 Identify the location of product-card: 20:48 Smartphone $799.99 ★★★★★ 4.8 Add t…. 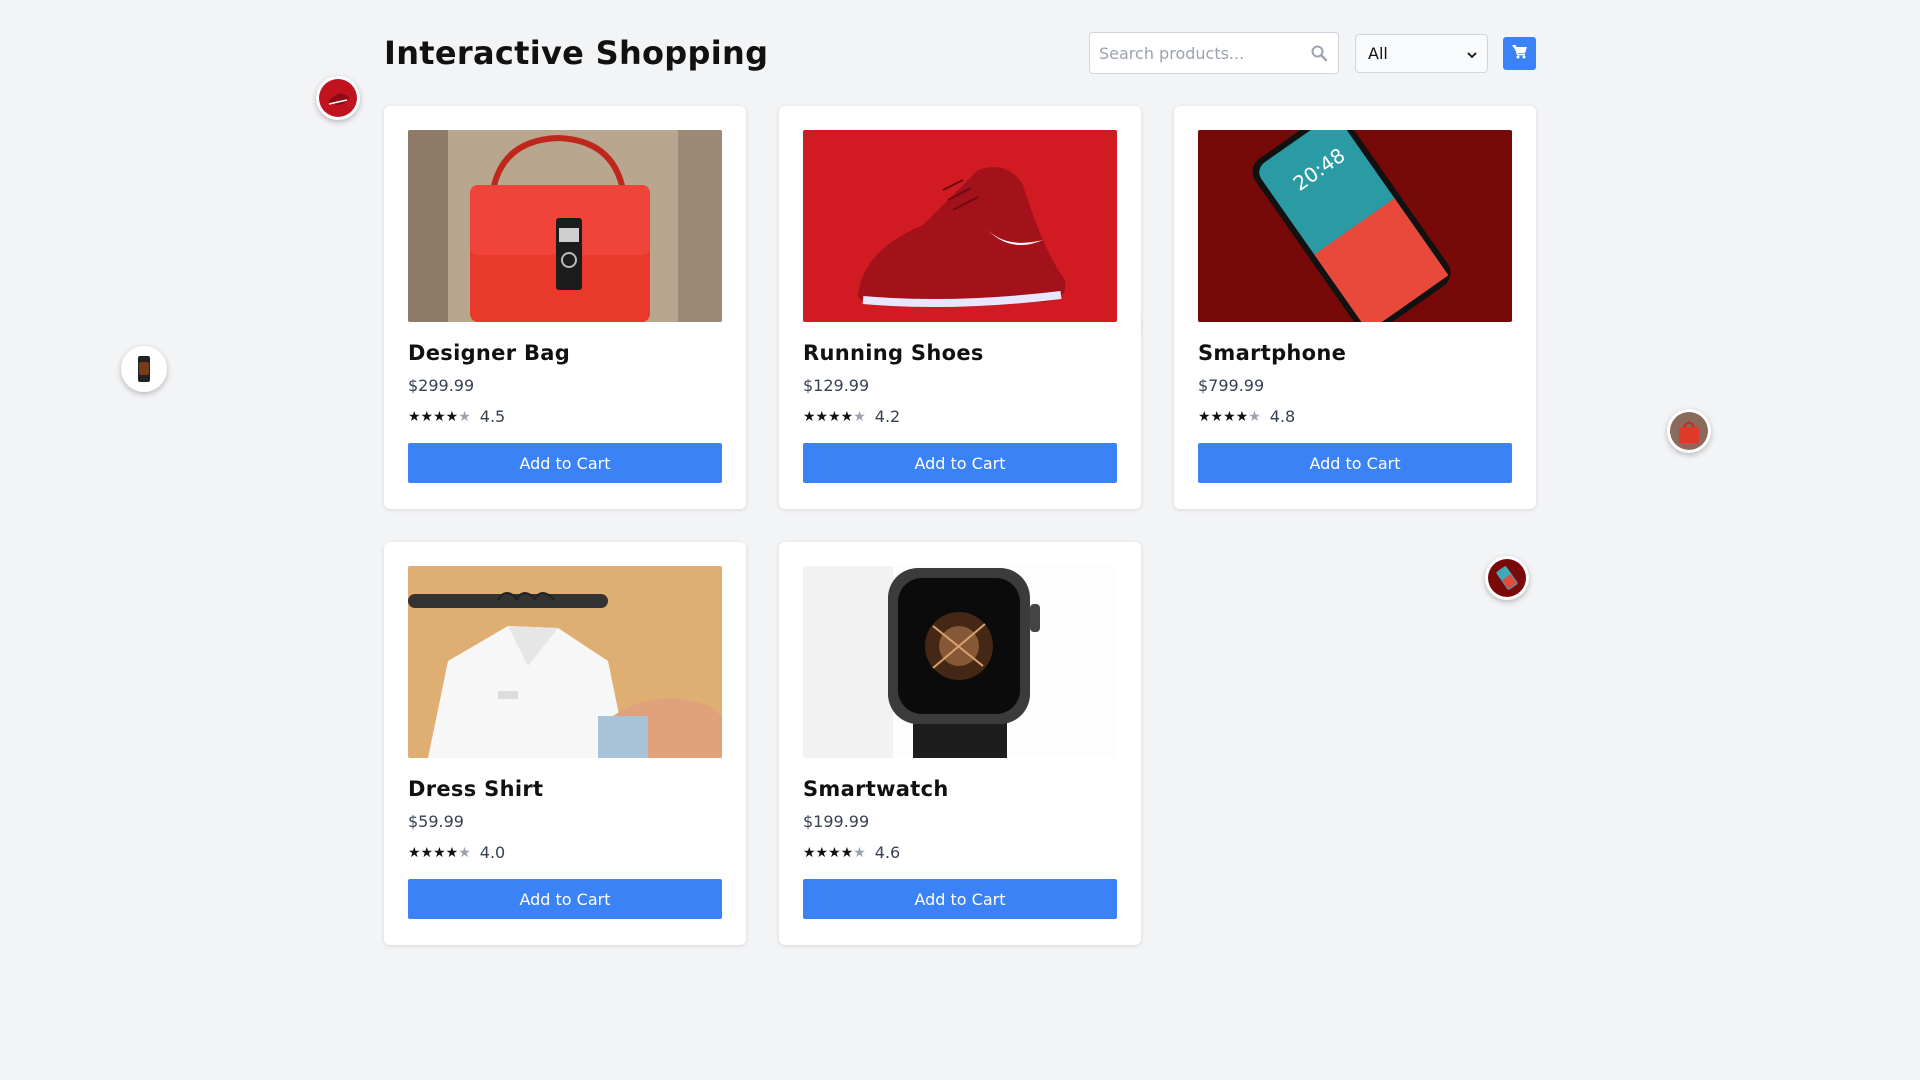
(1355, 307).